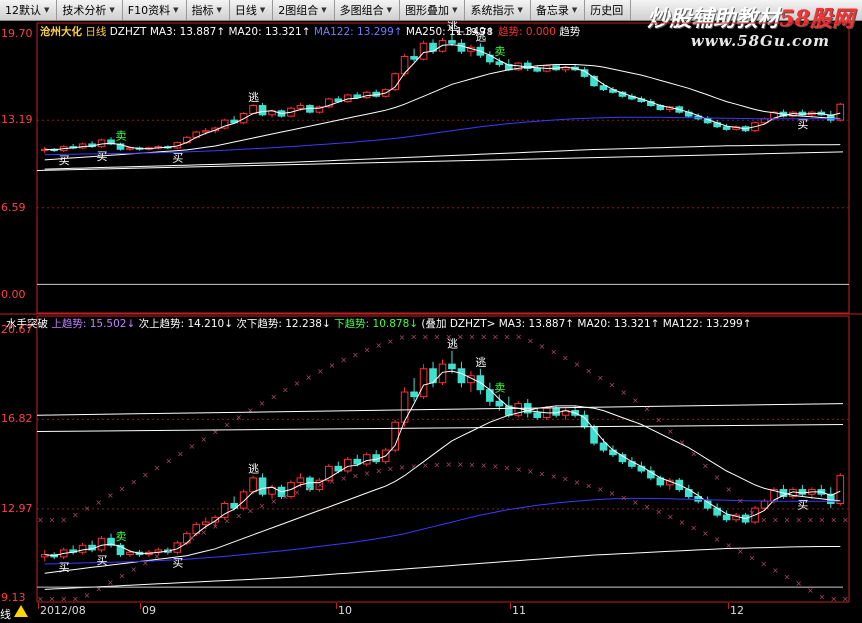 Image resolution: width=862 pixels, height=623 pixels. What do you see at coordinates (17, 33) in the screenshot?
I see `top-y-tick-0: 19.70` at bounding box center [17, 33].